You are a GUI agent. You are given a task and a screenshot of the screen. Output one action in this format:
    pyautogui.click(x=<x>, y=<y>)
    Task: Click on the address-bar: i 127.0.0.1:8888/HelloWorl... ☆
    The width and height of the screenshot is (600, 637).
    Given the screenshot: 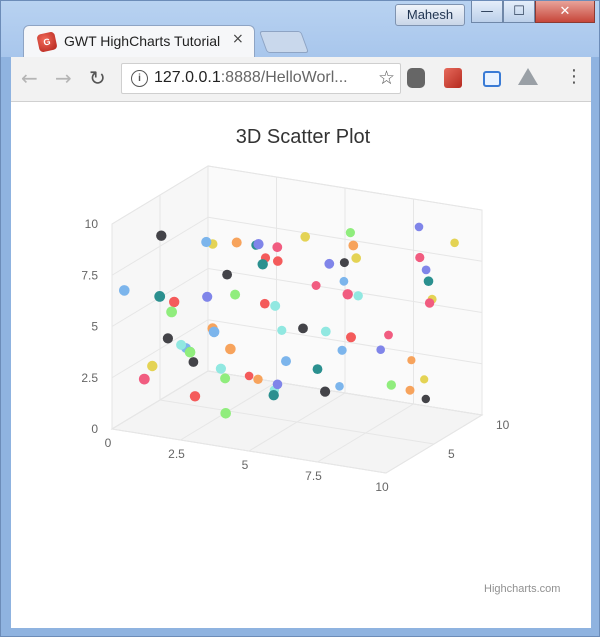 What is the action you would take?
    pyautogui.click(x=261, y=78)
    